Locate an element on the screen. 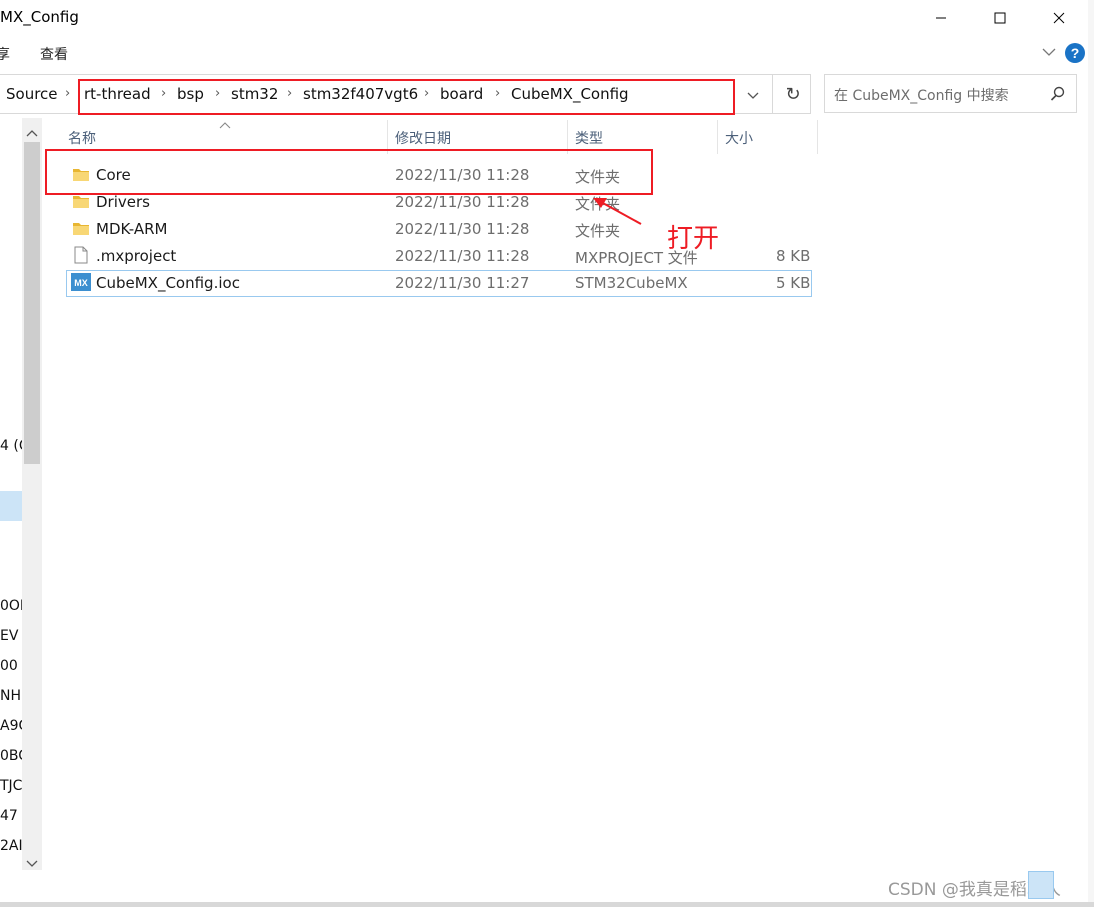  nav-selected-item is located at coordinates (11, 506).